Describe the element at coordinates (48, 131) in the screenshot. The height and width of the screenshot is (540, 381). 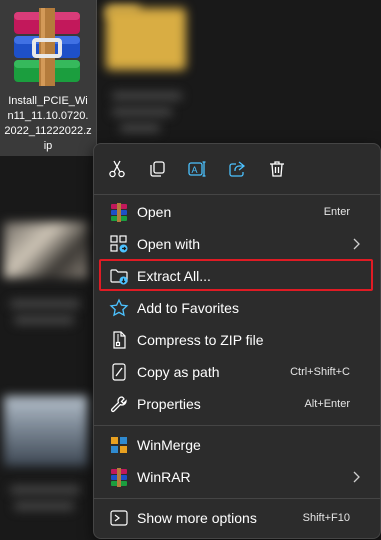
I see `file-name-line-3: 2022_11222022.z` at that location.